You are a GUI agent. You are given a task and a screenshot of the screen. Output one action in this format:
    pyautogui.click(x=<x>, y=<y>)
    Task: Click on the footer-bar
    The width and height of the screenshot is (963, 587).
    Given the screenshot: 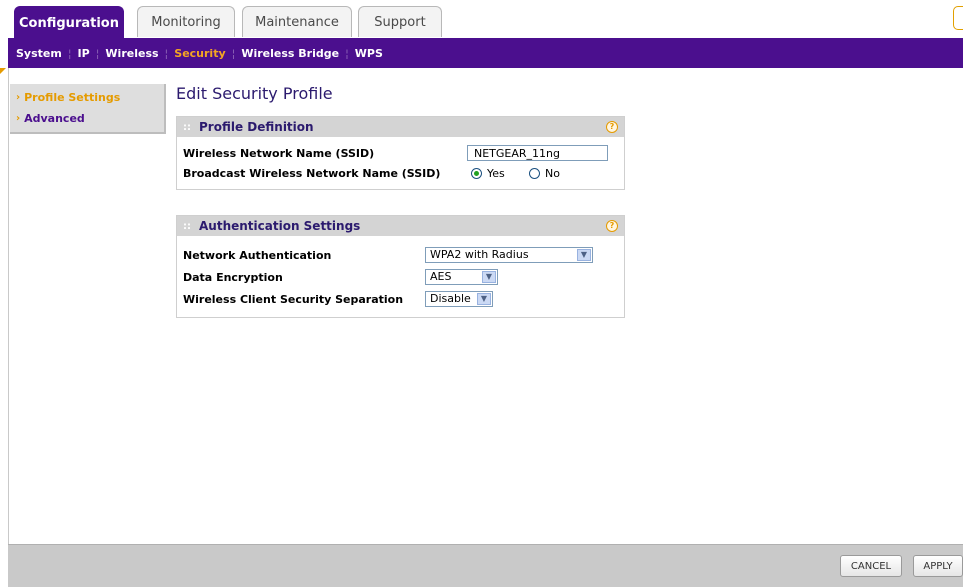 What is the action you would take?
    pyautogui.click(x=485, y=565)
    